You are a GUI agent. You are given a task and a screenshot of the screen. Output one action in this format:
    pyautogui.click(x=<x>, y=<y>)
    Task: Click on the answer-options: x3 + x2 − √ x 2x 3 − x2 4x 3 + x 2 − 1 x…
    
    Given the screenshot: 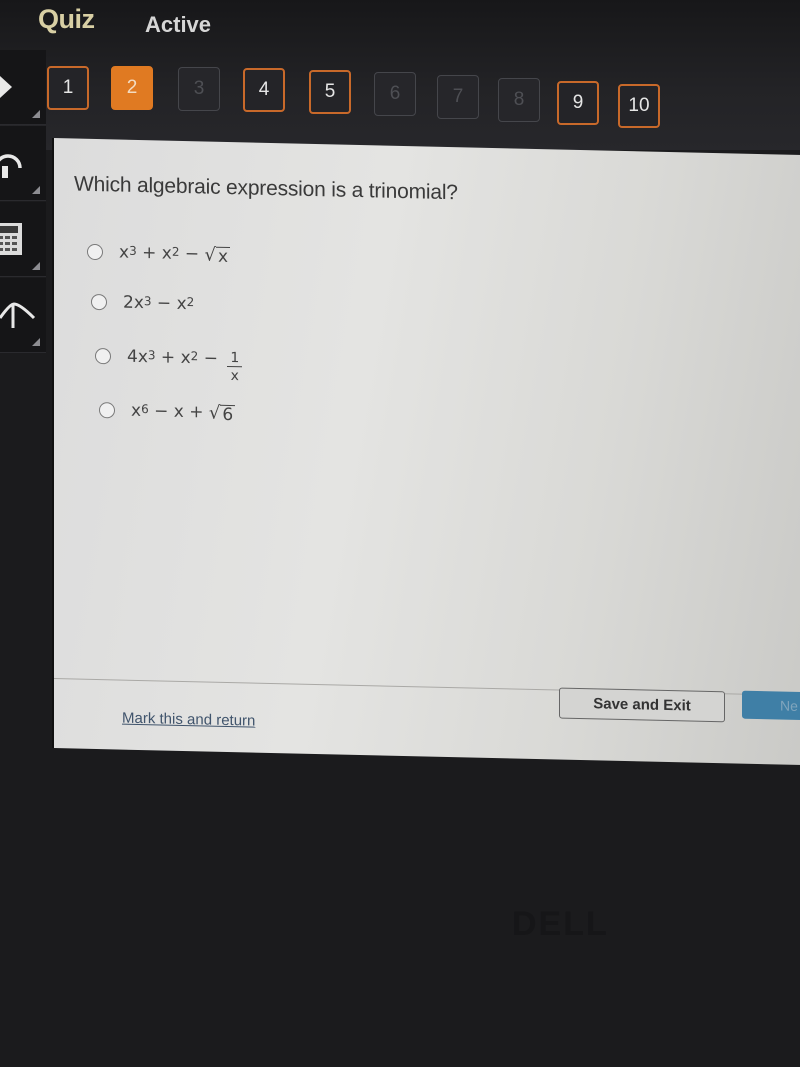 What is the action you would take?
    pyautogui.click(x=165, y=333)
    